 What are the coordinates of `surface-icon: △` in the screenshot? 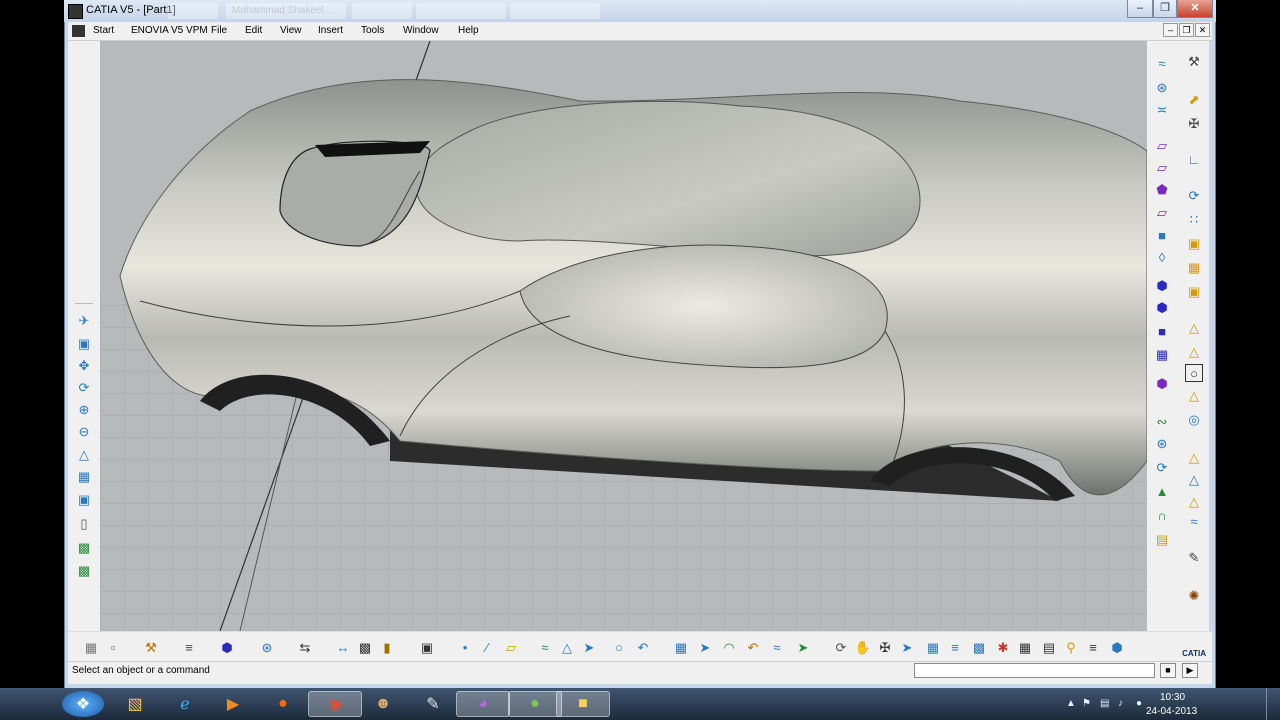 It's located at (1194, 457).